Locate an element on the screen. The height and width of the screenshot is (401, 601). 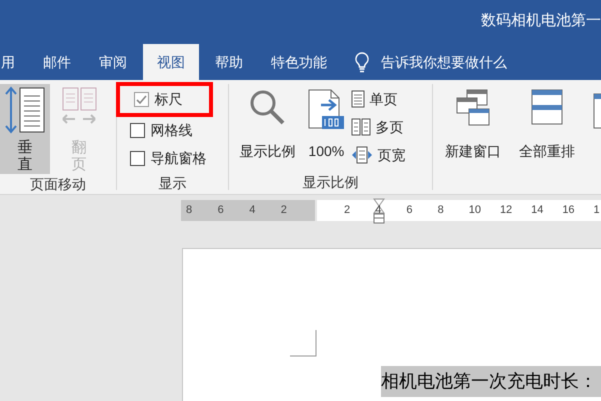
ruler-number: 1 is located at coordinates (597, 210).